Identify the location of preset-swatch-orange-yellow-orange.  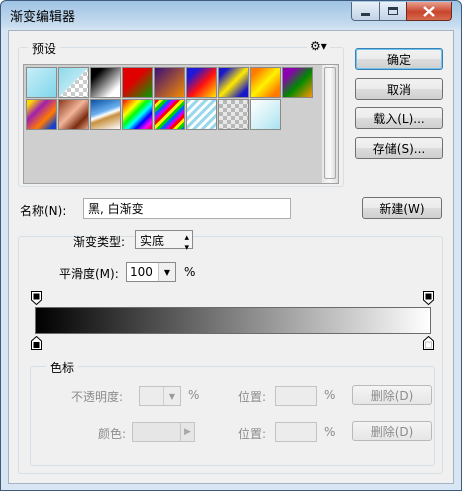
(265, 82).